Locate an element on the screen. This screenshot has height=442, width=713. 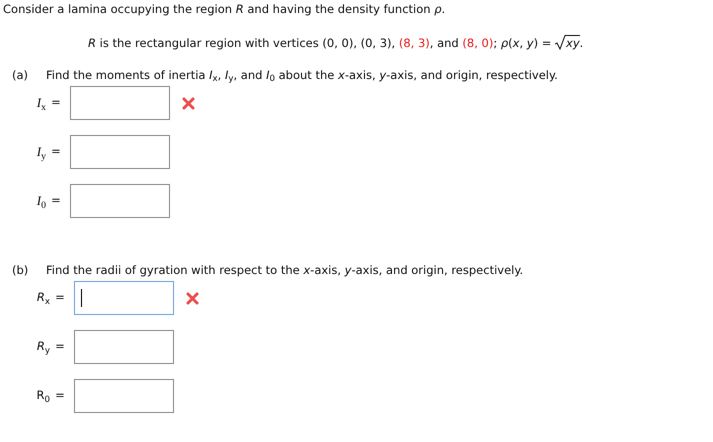
variable-label: R$_{0}$ is located at coordinates (43, 396).